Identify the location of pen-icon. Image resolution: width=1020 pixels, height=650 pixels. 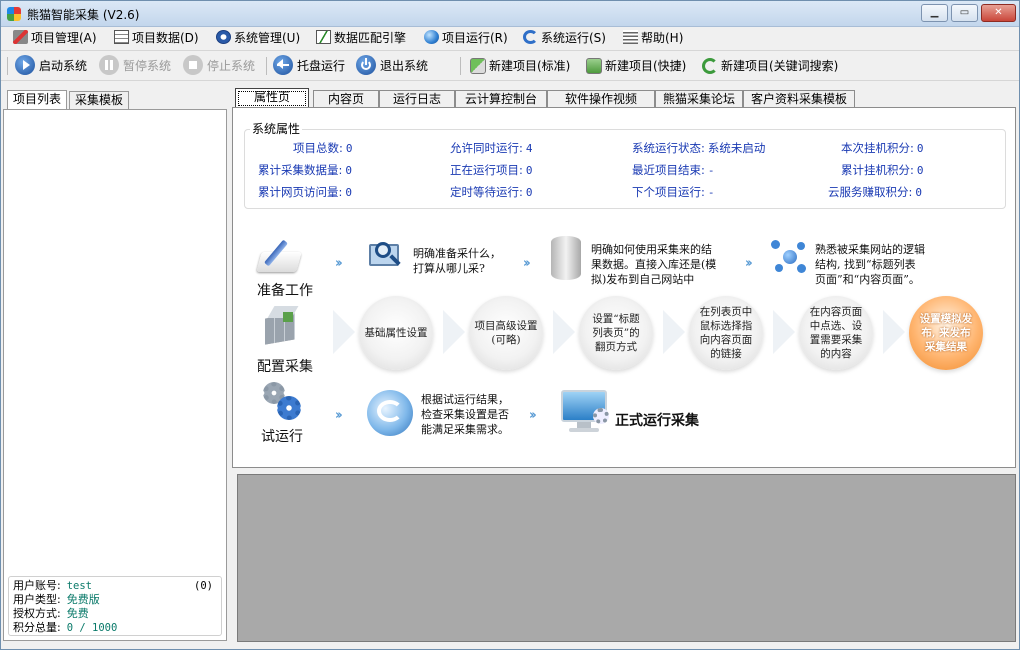
(279, 256).